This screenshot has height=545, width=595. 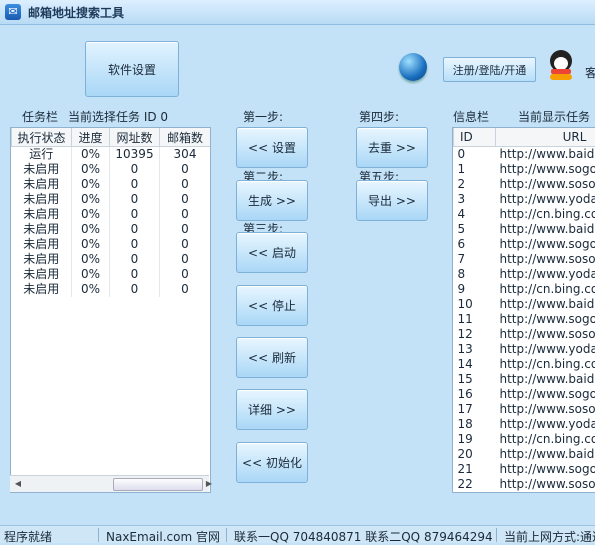 What do you see at coordinates (158, 484) in the screenshot?
I see `scrollbar-thumb` at bounding box center [158, 484].